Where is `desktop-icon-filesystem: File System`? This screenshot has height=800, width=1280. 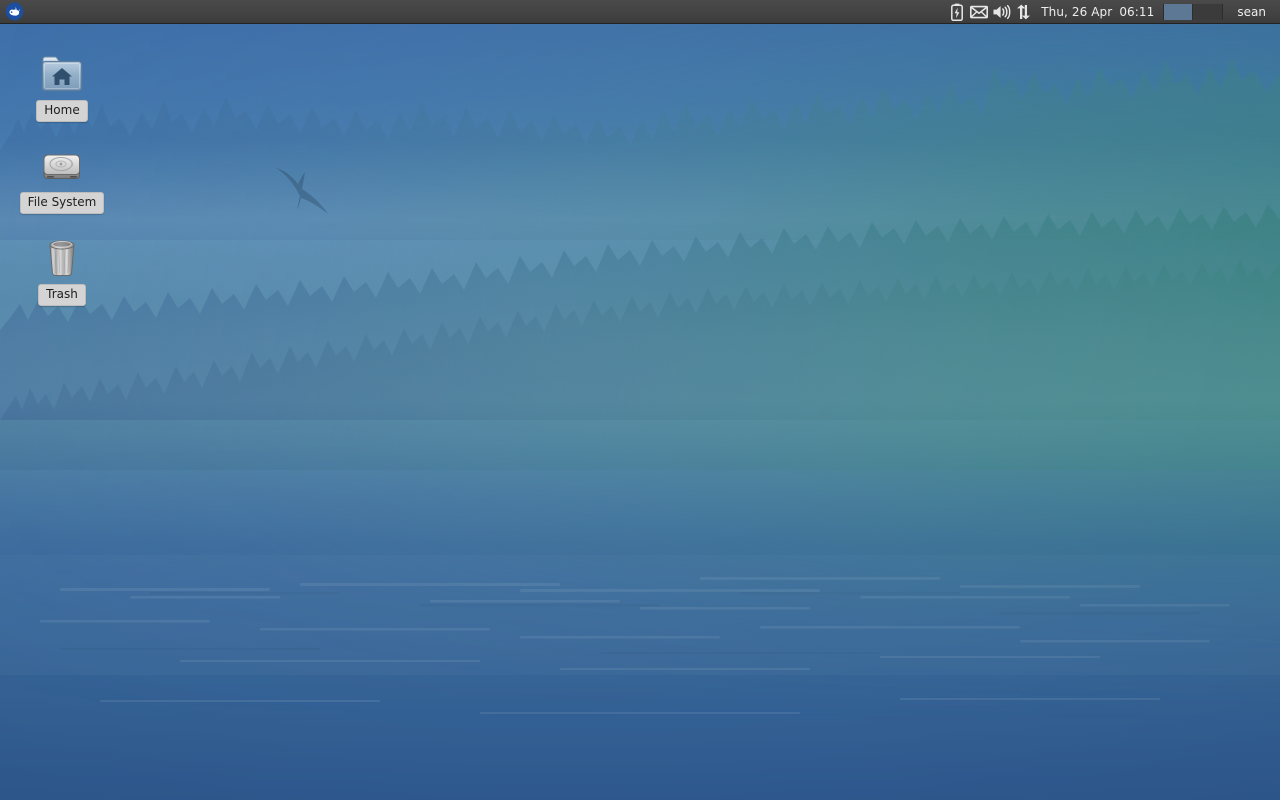 desktop-icon-filesystem: File System is located at coordinates (62, 176).